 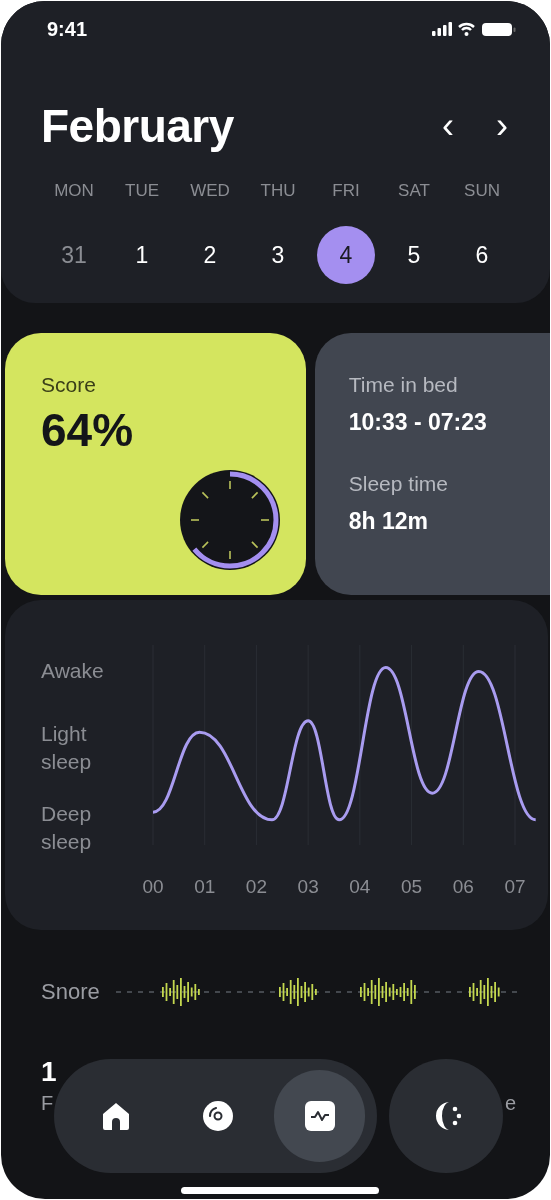 What do you see at coordinates (482, 255) in the screenshot?
I see `calendar-day: 6` at bounding box center [482, 255].